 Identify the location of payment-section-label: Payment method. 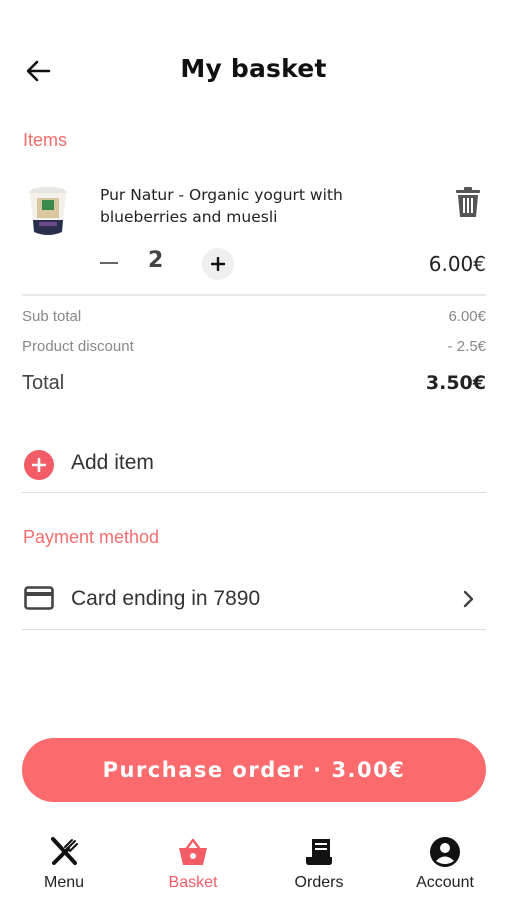
(91, 537).